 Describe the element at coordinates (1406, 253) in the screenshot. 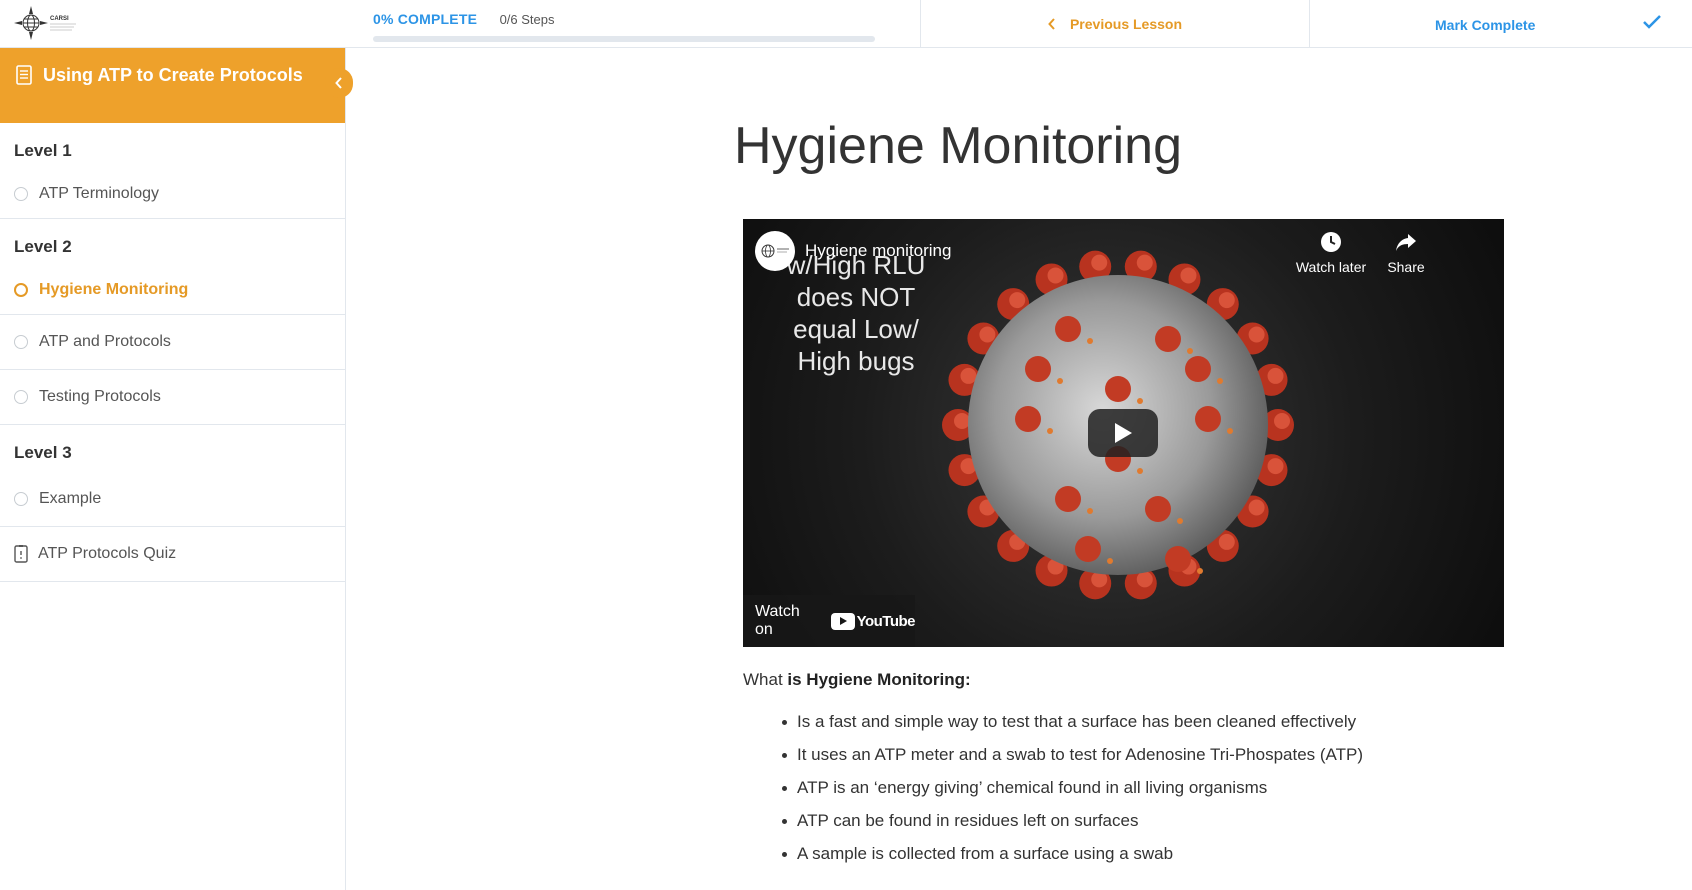

I see `share-button: Share` at that location.